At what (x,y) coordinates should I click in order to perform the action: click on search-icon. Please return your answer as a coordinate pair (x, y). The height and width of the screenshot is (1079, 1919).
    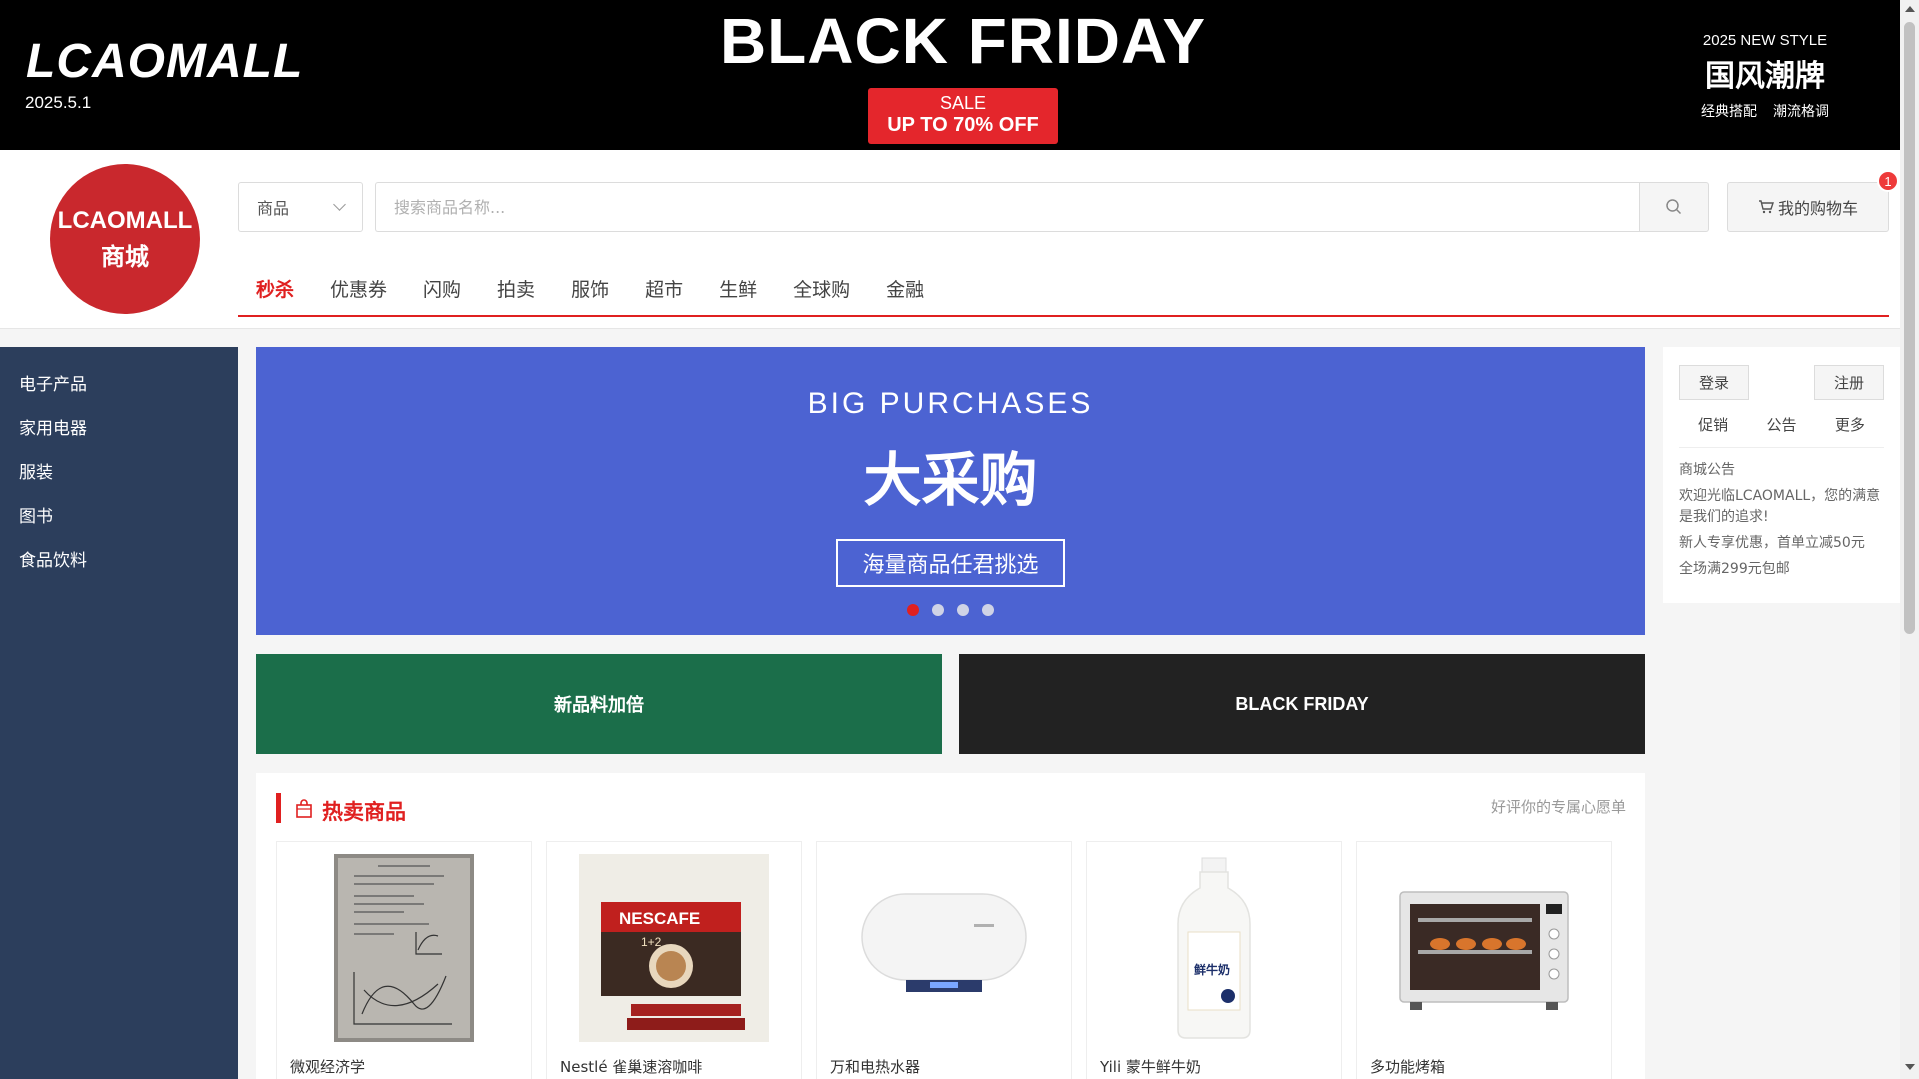
    Looking at the image, I should click on (1674, 207).